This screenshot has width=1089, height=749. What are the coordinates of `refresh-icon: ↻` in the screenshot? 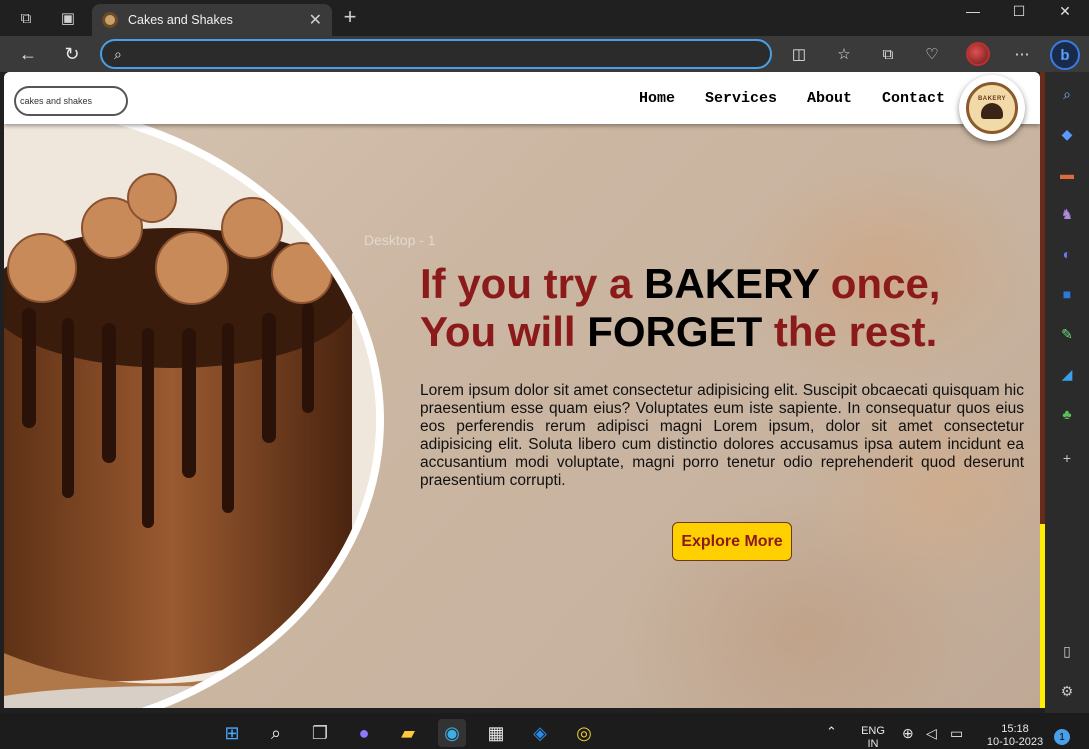 It's located at (72, 54).